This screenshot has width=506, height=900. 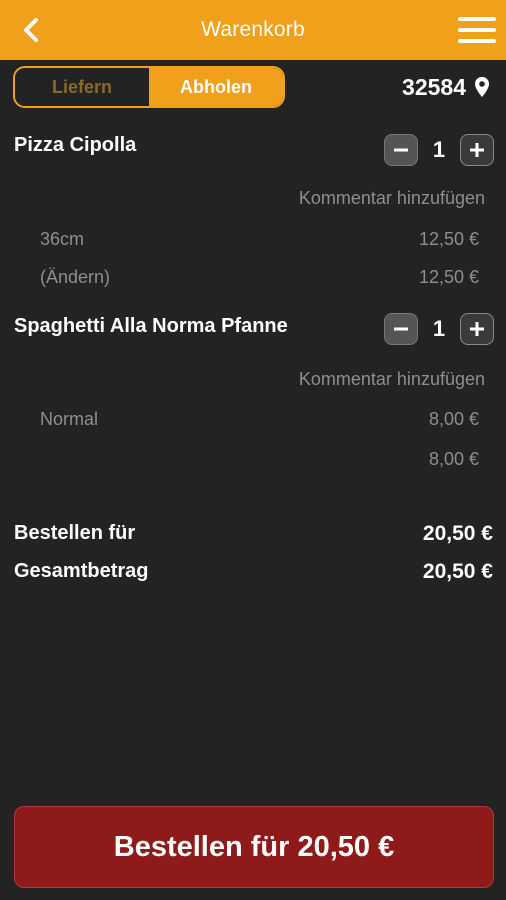 I want to click on cart-item-name: Spaghetti Alla Norma Pfanne, so click(x=151, y=326).